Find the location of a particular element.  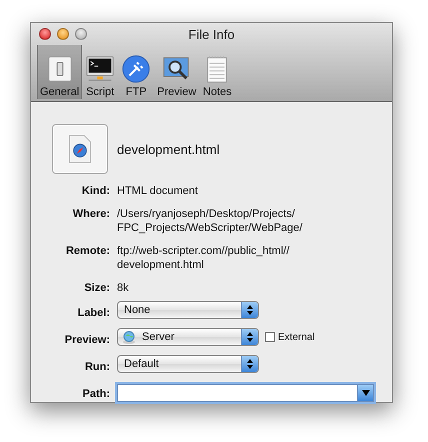

minimize-button is located at coordinates (63, 34).